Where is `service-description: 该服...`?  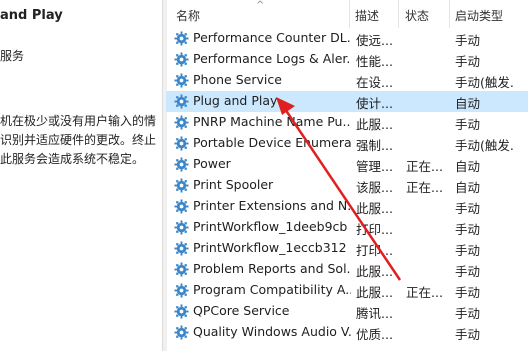 service-description: 该服... is located at coordinates (374, 187).